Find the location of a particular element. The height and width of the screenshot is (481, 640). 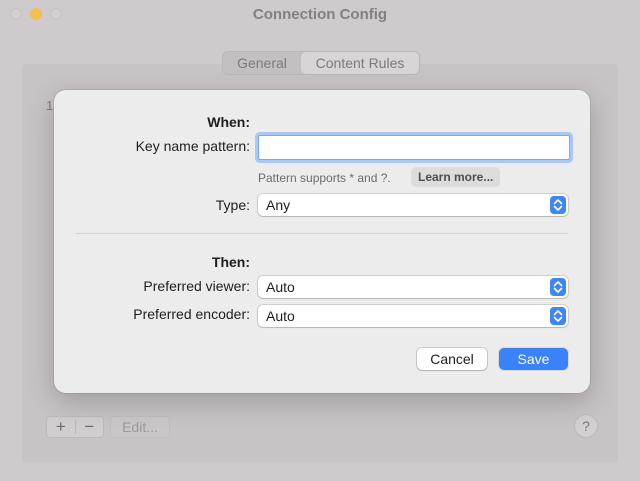

when-heading: When: is located at coordinates (228, 122).